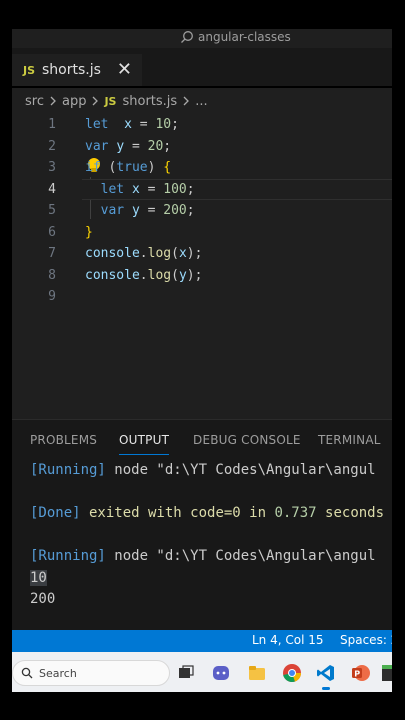 This screenshot has width=405, height=720. Describe the element at coordinates (202, 146) in the screenshot. I see `code-line: 2 var y = 20;` at that location.